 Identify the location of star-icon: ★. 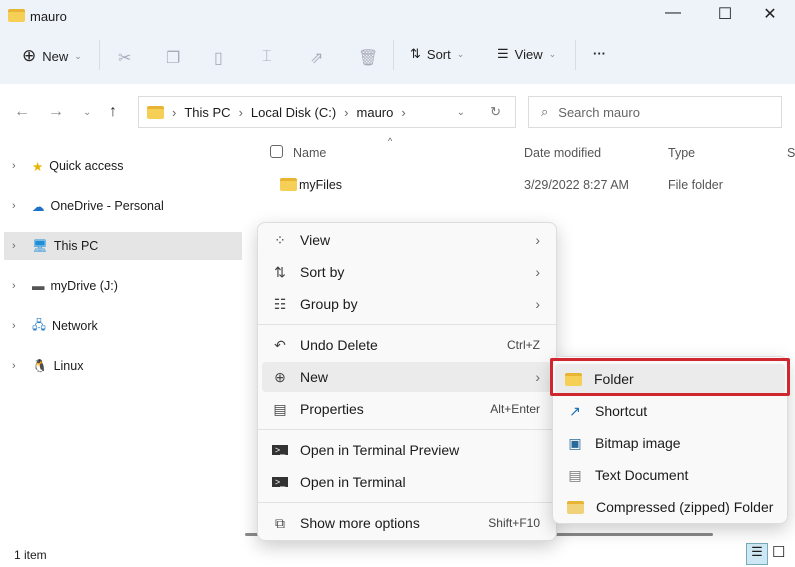
(38, 166).